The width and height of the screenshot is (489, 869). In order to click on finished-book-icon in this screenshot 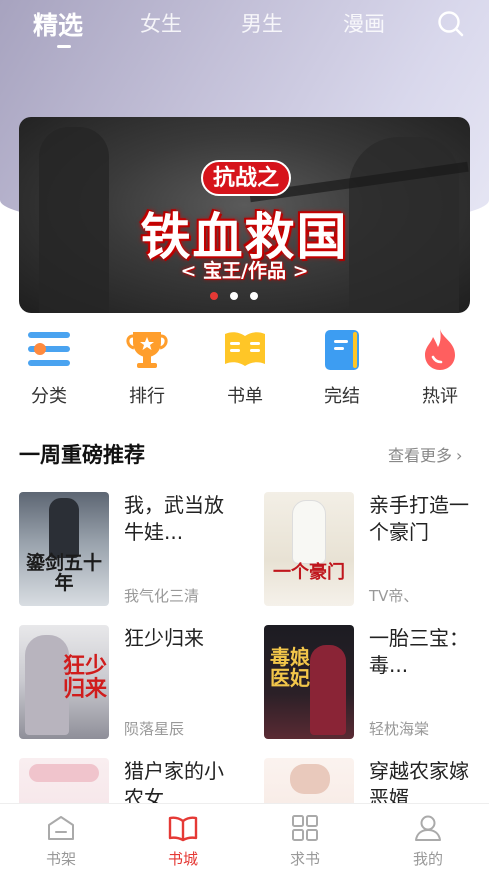, I will do `click(342, 349)`.